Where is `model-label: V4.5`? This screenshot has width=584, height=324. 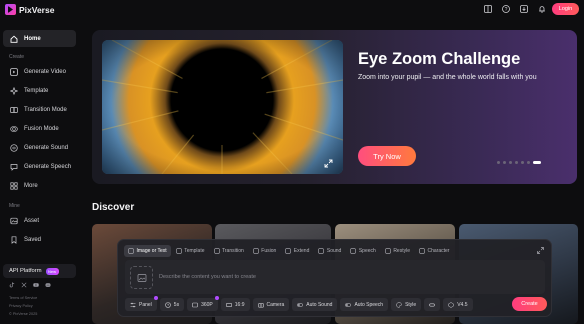
model-label: V4.5 is located at coordinates (462, 304).